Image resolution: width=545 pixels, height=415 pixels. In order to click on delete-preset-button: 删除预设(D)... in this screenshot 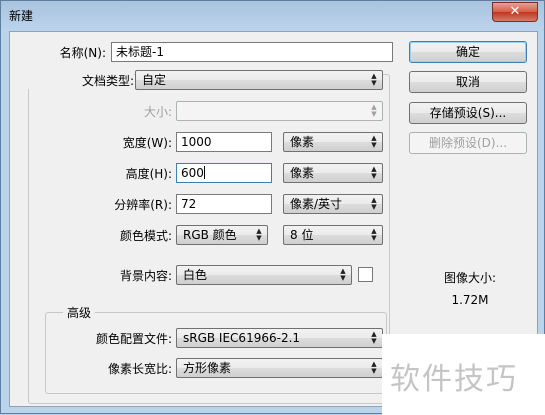, I will do `click(468, 143)`.